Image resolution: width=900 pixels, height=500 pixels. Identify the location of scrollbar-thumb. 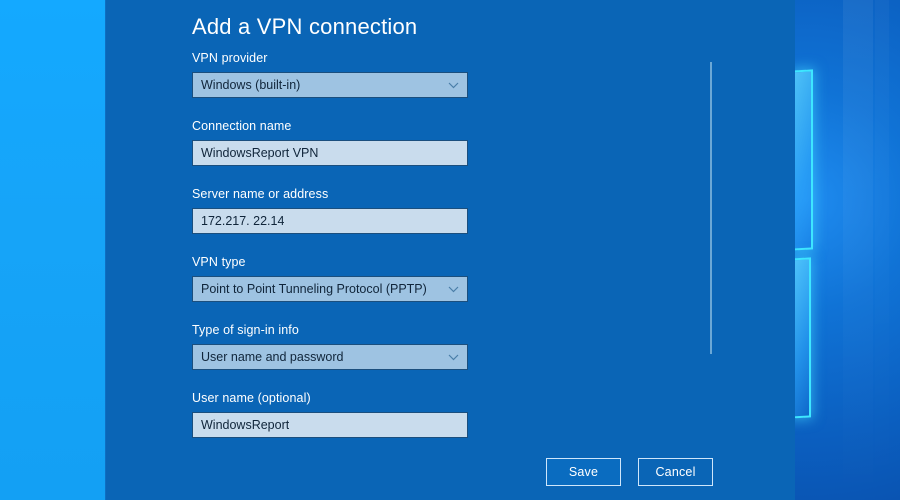
(711, 208).